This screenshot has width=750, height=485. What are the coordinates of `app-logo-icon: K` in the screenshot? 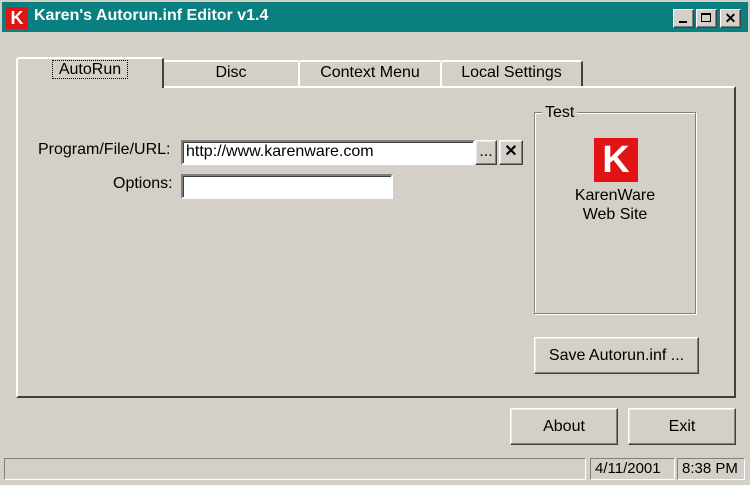 It's located at (17, 18).